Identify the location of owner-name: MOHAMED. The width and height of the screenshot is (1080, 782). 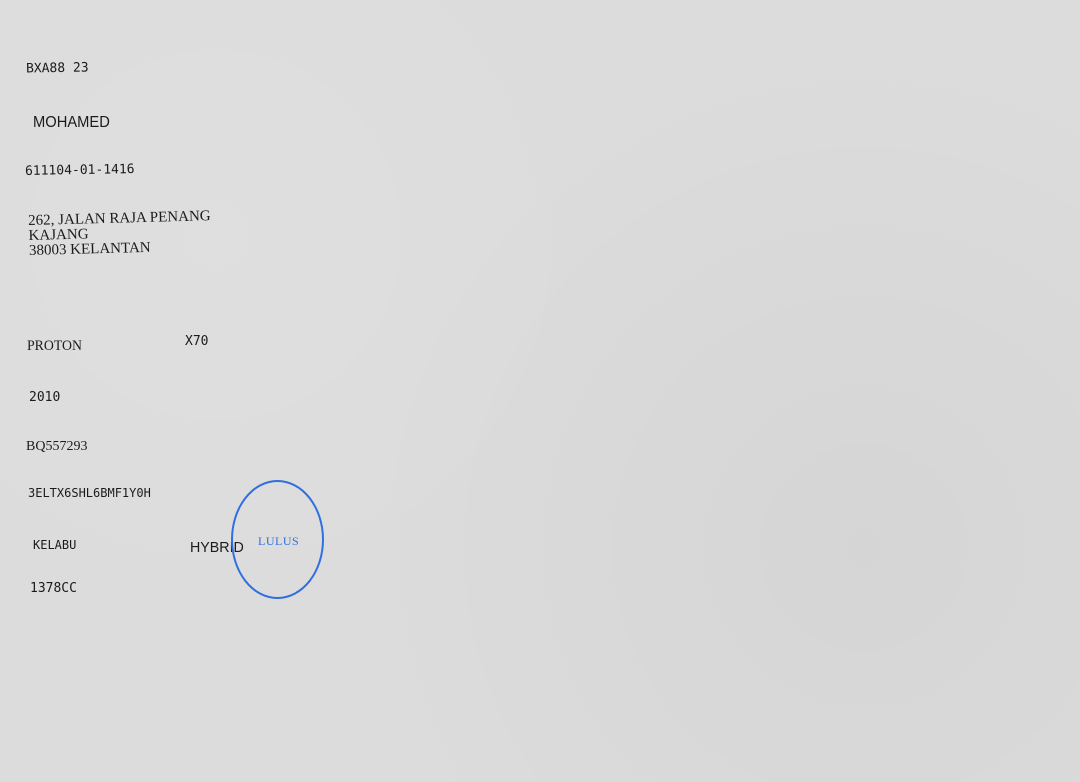
(71, 122).